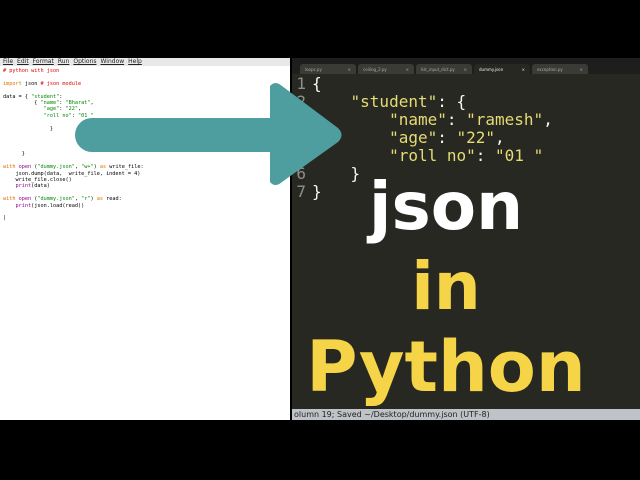 The height and width of the screenshot is (480, 640). I want to click on title-in: in, so click(446, 286).